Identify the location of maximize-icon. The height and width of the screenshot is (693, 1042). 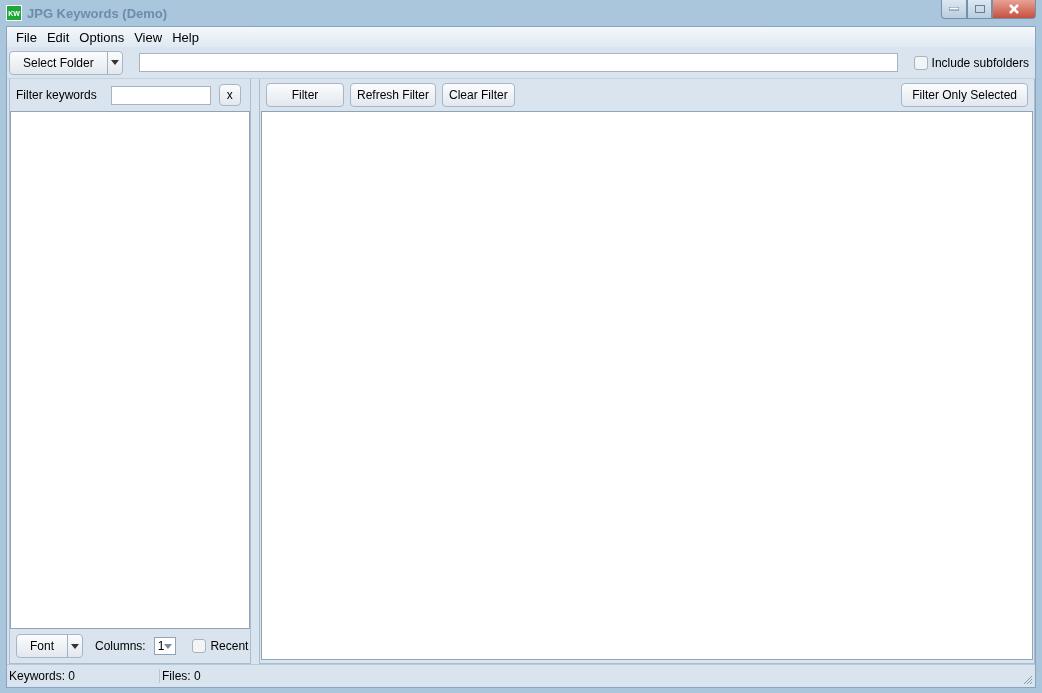
(979, 9).